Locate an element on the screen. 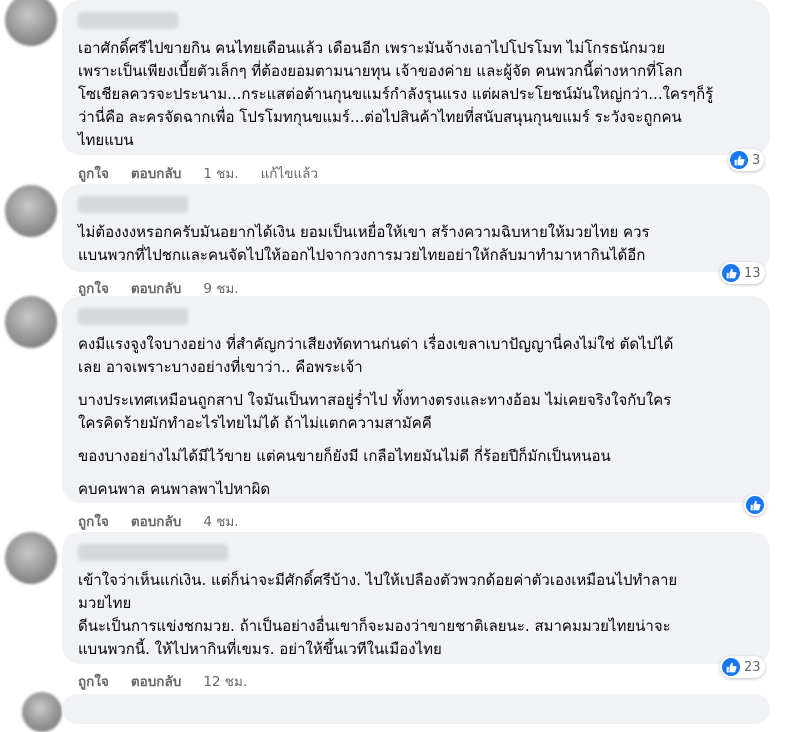  reaction-count: 3 is located at coordinates (746, 160).